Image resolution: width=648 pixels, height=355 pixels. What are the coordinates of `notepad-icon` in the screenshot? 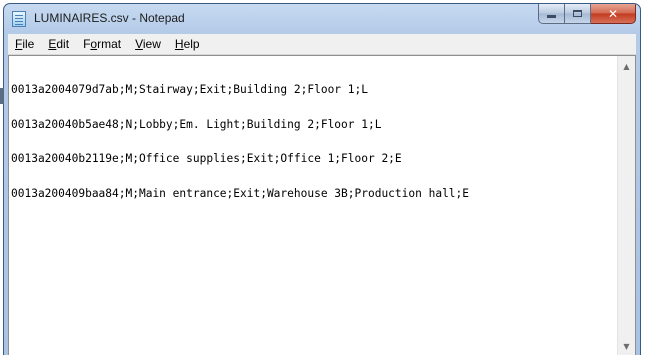 It's located at (19, 19).